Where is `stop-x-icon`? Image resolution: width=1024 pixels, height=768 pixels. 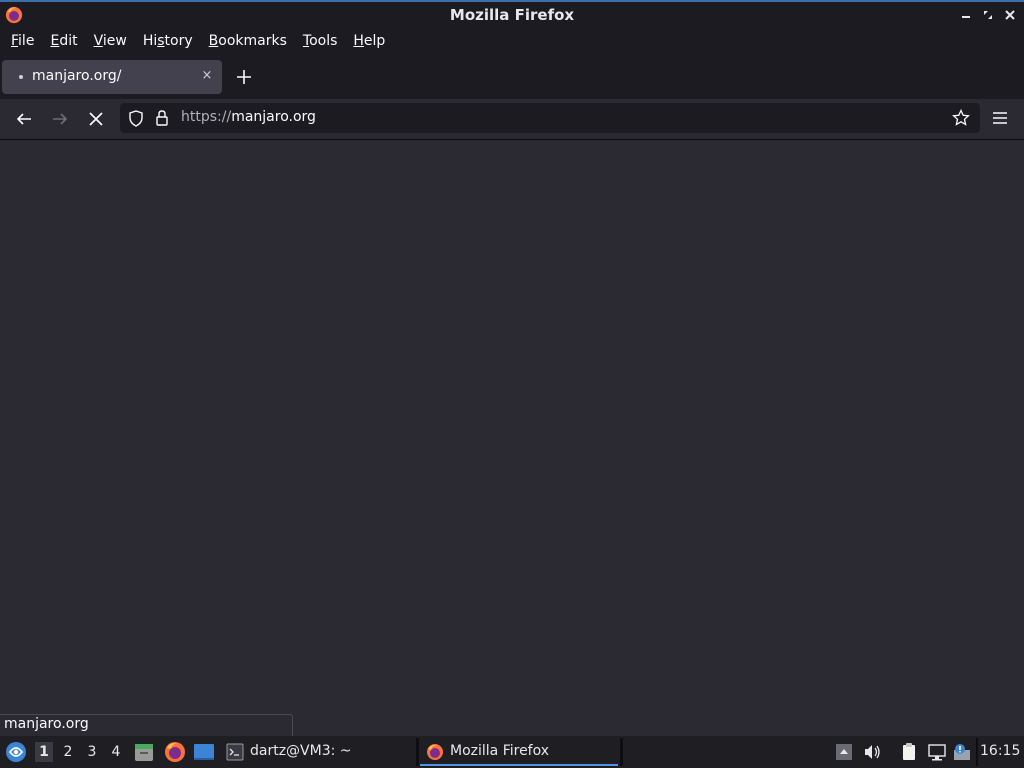
stop-x-icon is located at coordinates (96, 119).